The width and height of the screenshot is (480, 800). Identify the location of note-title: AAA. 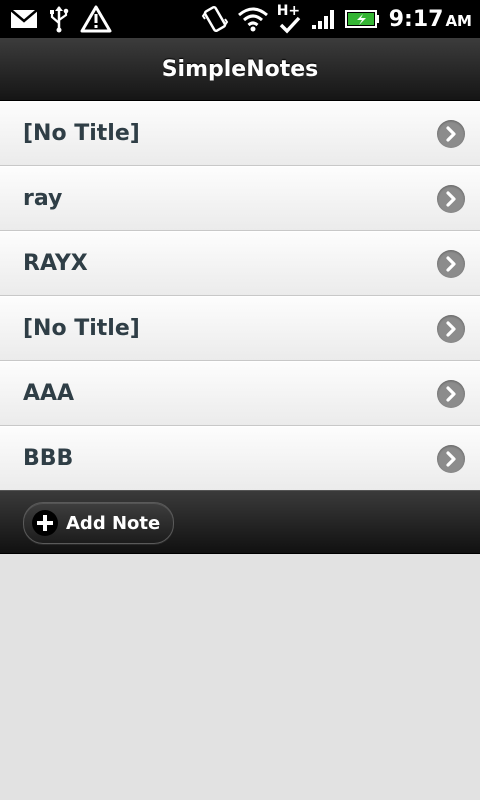
(49, 393).